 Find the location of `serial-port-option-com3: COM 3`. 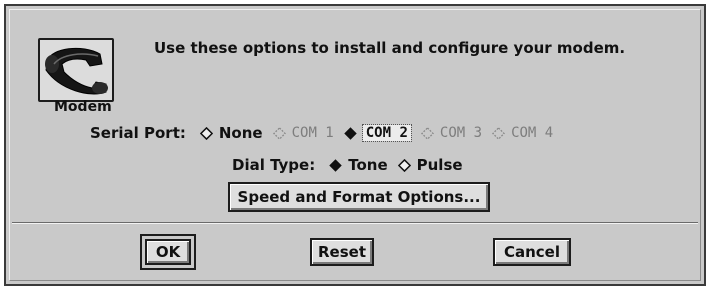

serial-port-option-com3: COM 3 is located at coordinates (451, 133).